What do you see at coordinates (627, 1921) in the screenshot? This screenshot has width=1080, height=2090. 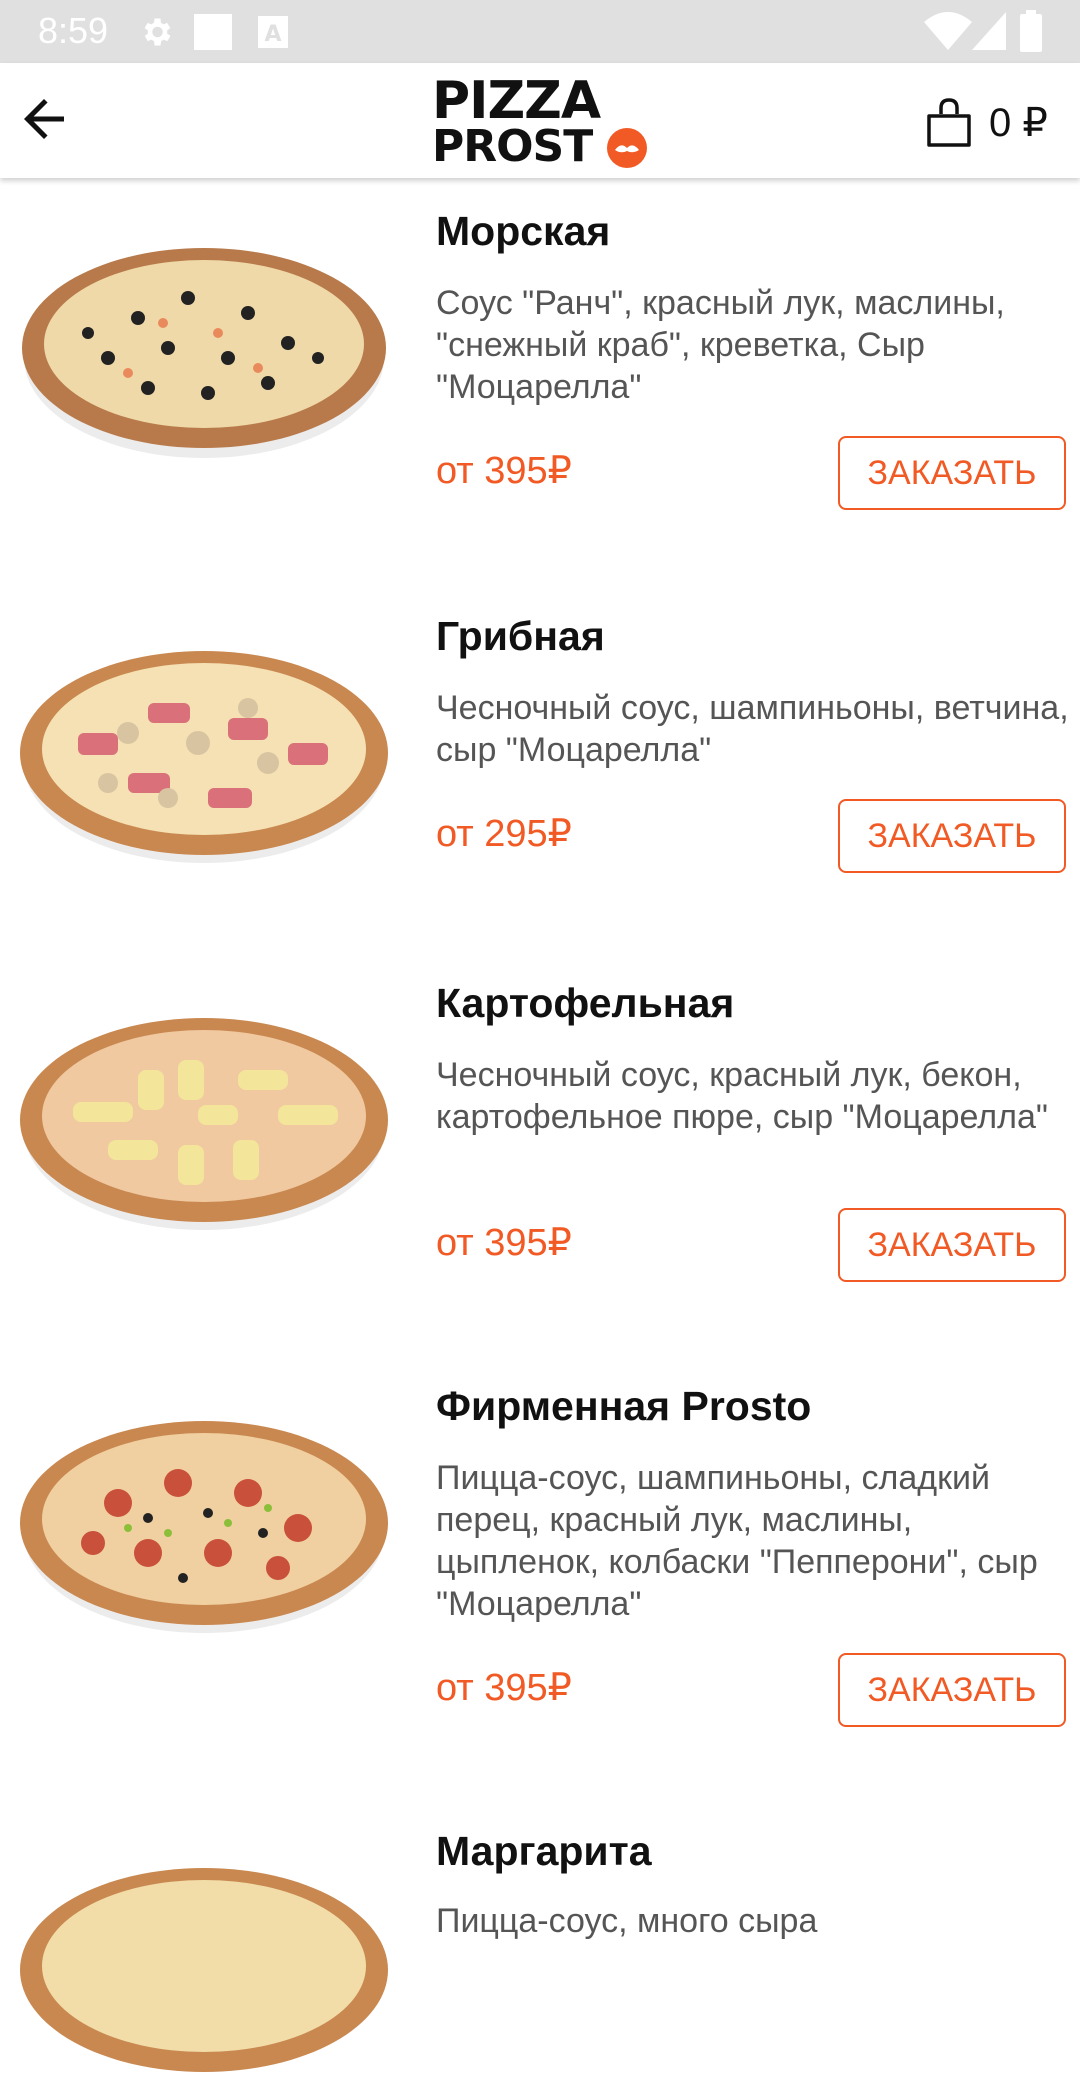 I see `pizza-description: Пицца-соус, много сыра` at bounding box center [627, 1921].